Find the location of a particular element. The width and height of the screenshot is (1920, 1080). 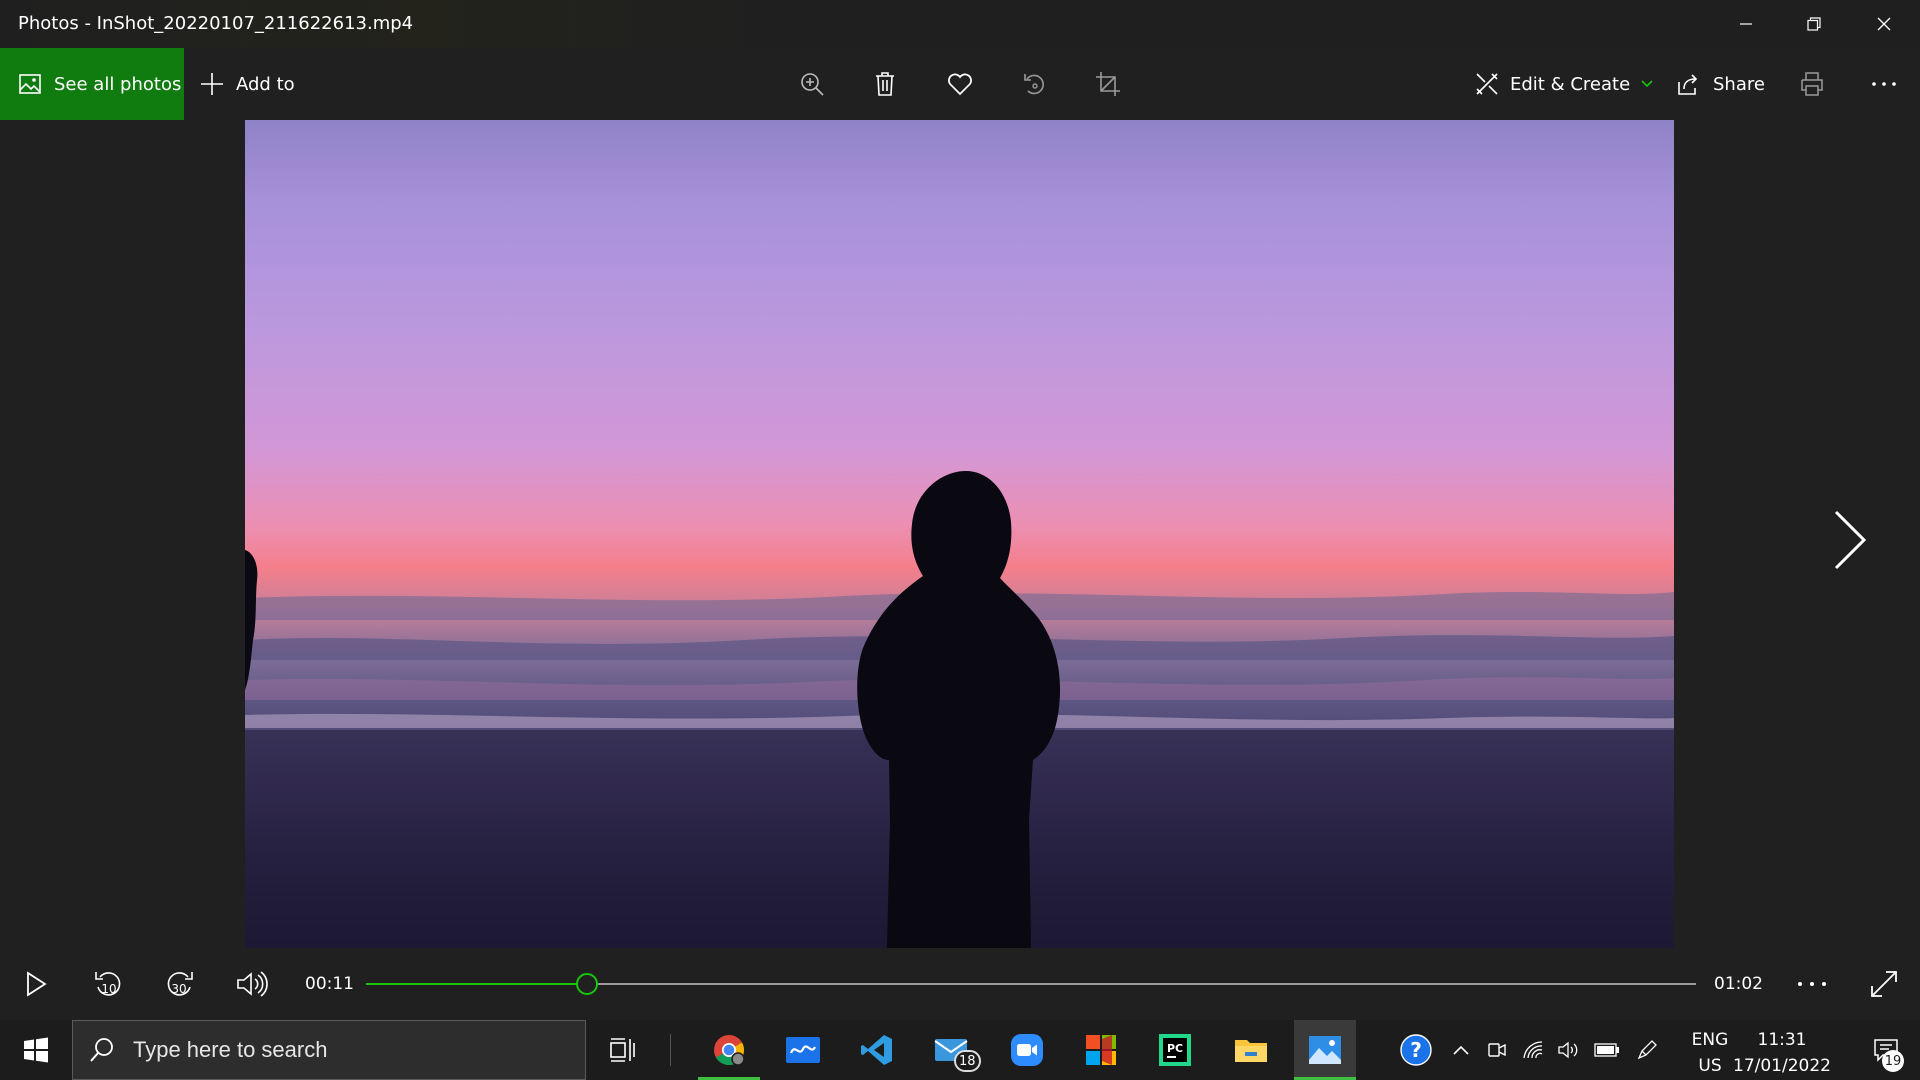

title-bar: Photos - InShot_20220107_211622613.mp4 is located at coordinates (960, 24).